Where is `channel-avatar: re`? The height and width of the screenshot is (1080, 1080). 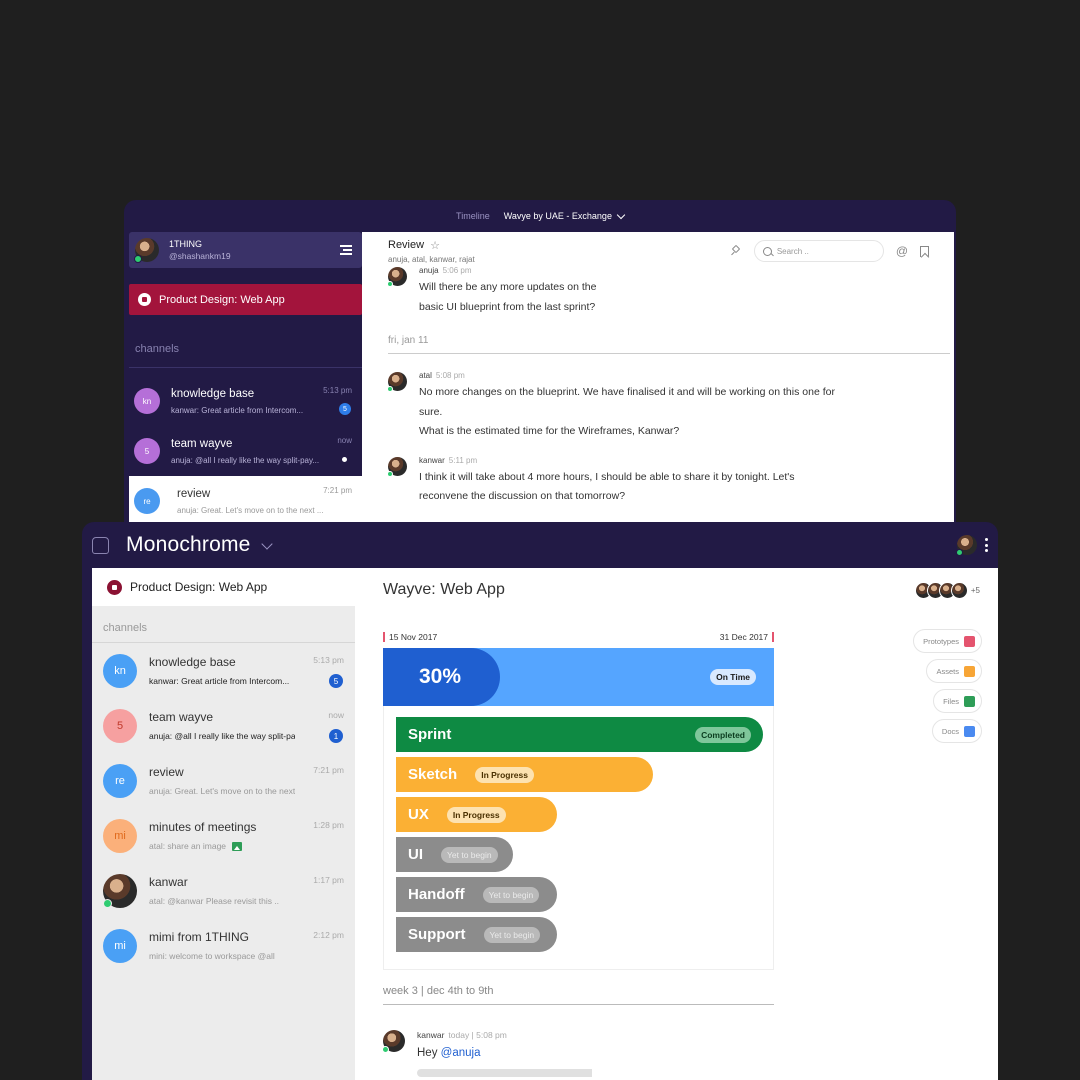
channel-avatar: re is located at coordinates (147, 501).